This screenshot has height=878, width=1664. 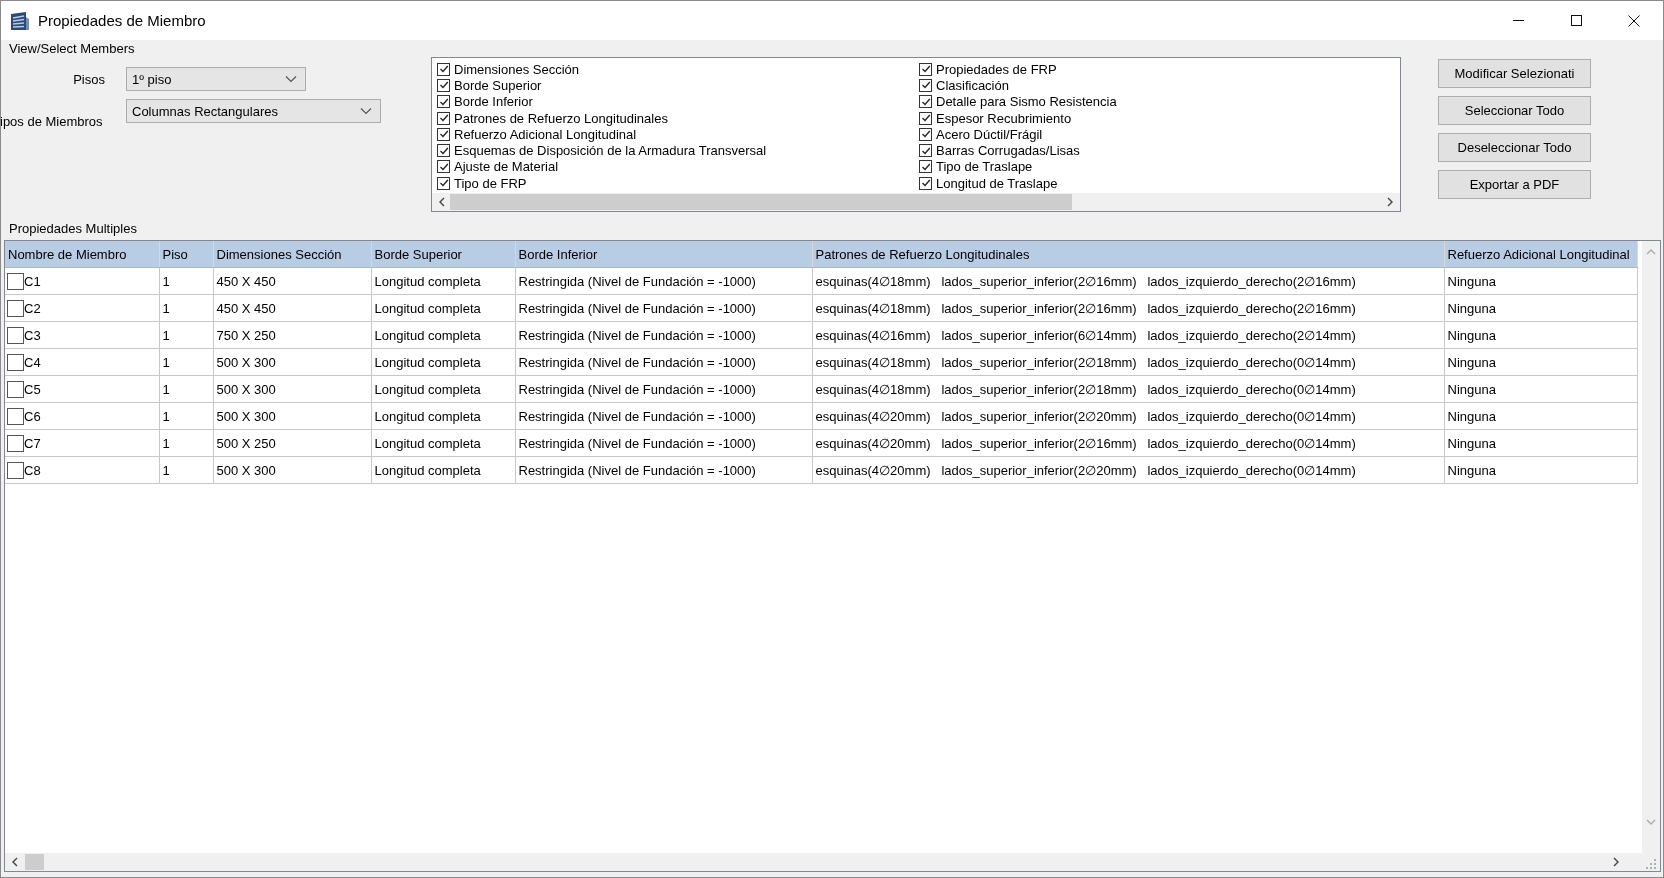 What do you see at coordinates (20, 20) in the screenshot?
I see `app-icon` at bounding box center [20, 20].